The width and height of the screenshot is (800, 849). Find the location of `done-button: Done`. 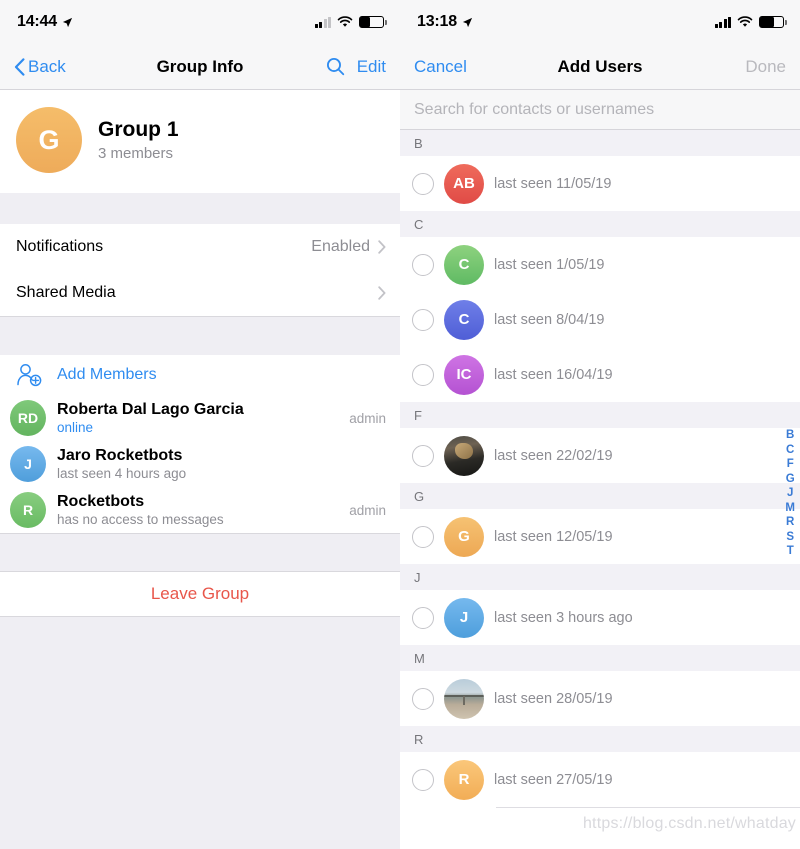

done-button: Done is located at coordinates (765, 67).